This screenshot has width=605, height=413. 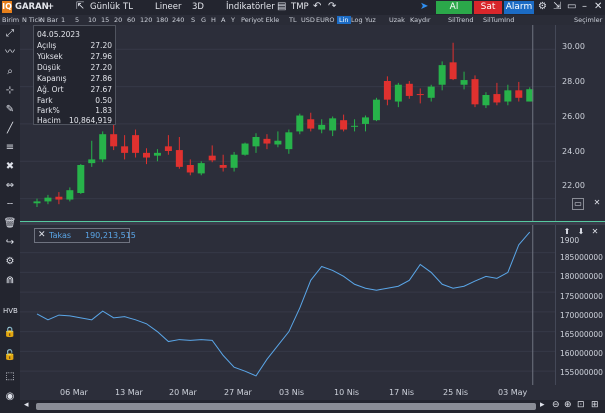 What do you see at coordinates (10, 20) in the screenshot?
I see `subbar-item: Birim` at bounding box center [10, 20].